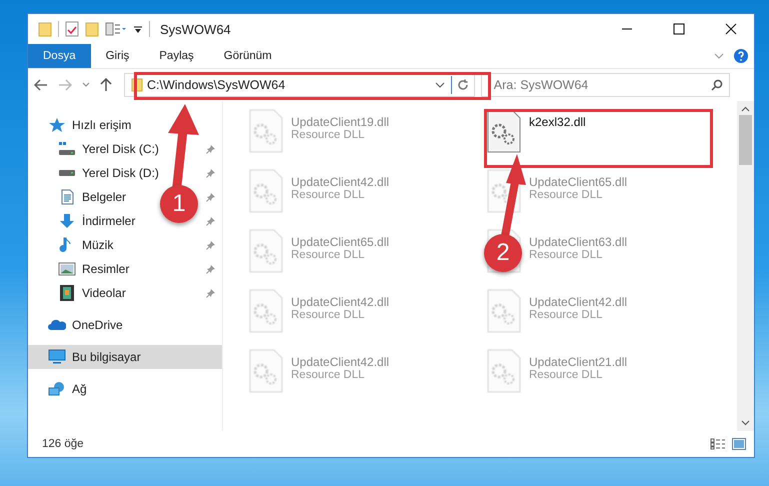 The height and width of the screenshot is (486, 769). What do you see at coordinates (106, 357) in the screenshot?
I see `sidebar-item: Bu bilgisayar` at bounding box center [106, 357].